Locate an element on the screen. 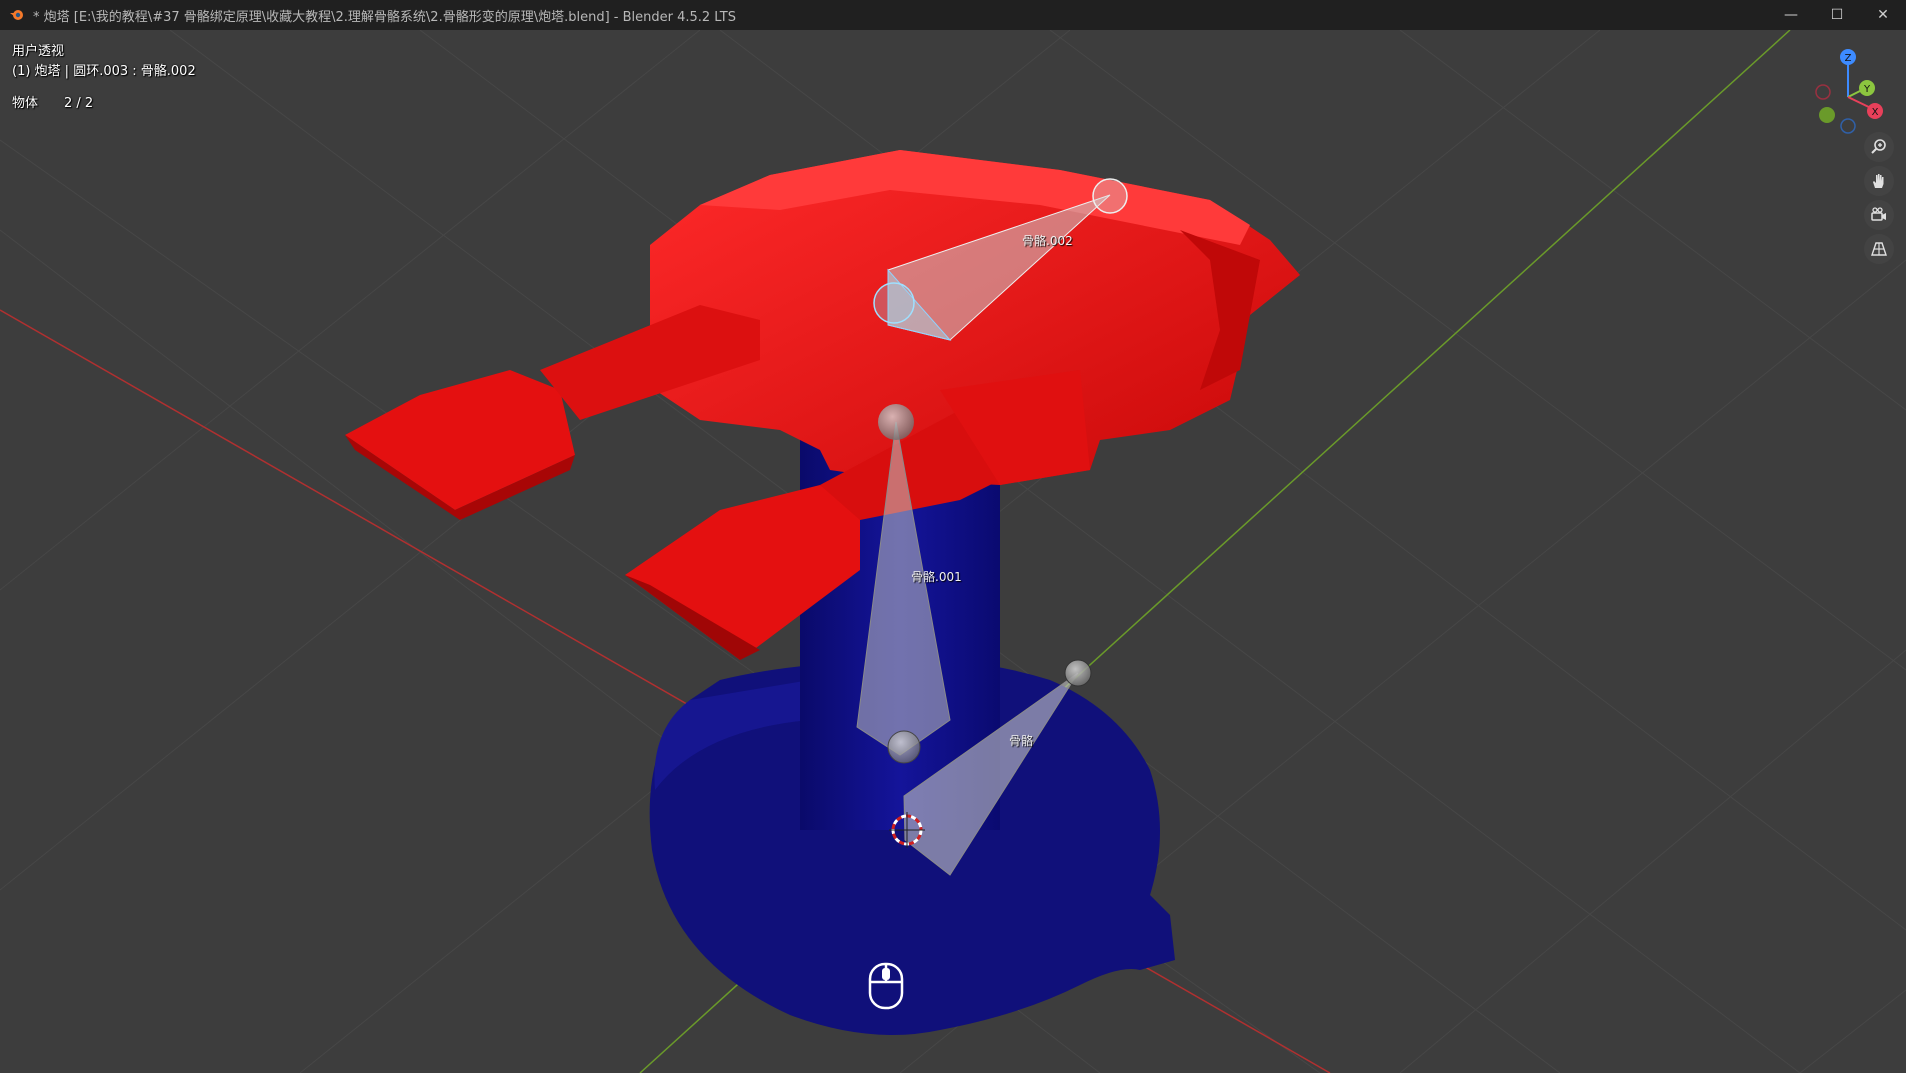 This screenshot has height=1073, width=1906. zoom-button is located at coordinates (1879, 147).